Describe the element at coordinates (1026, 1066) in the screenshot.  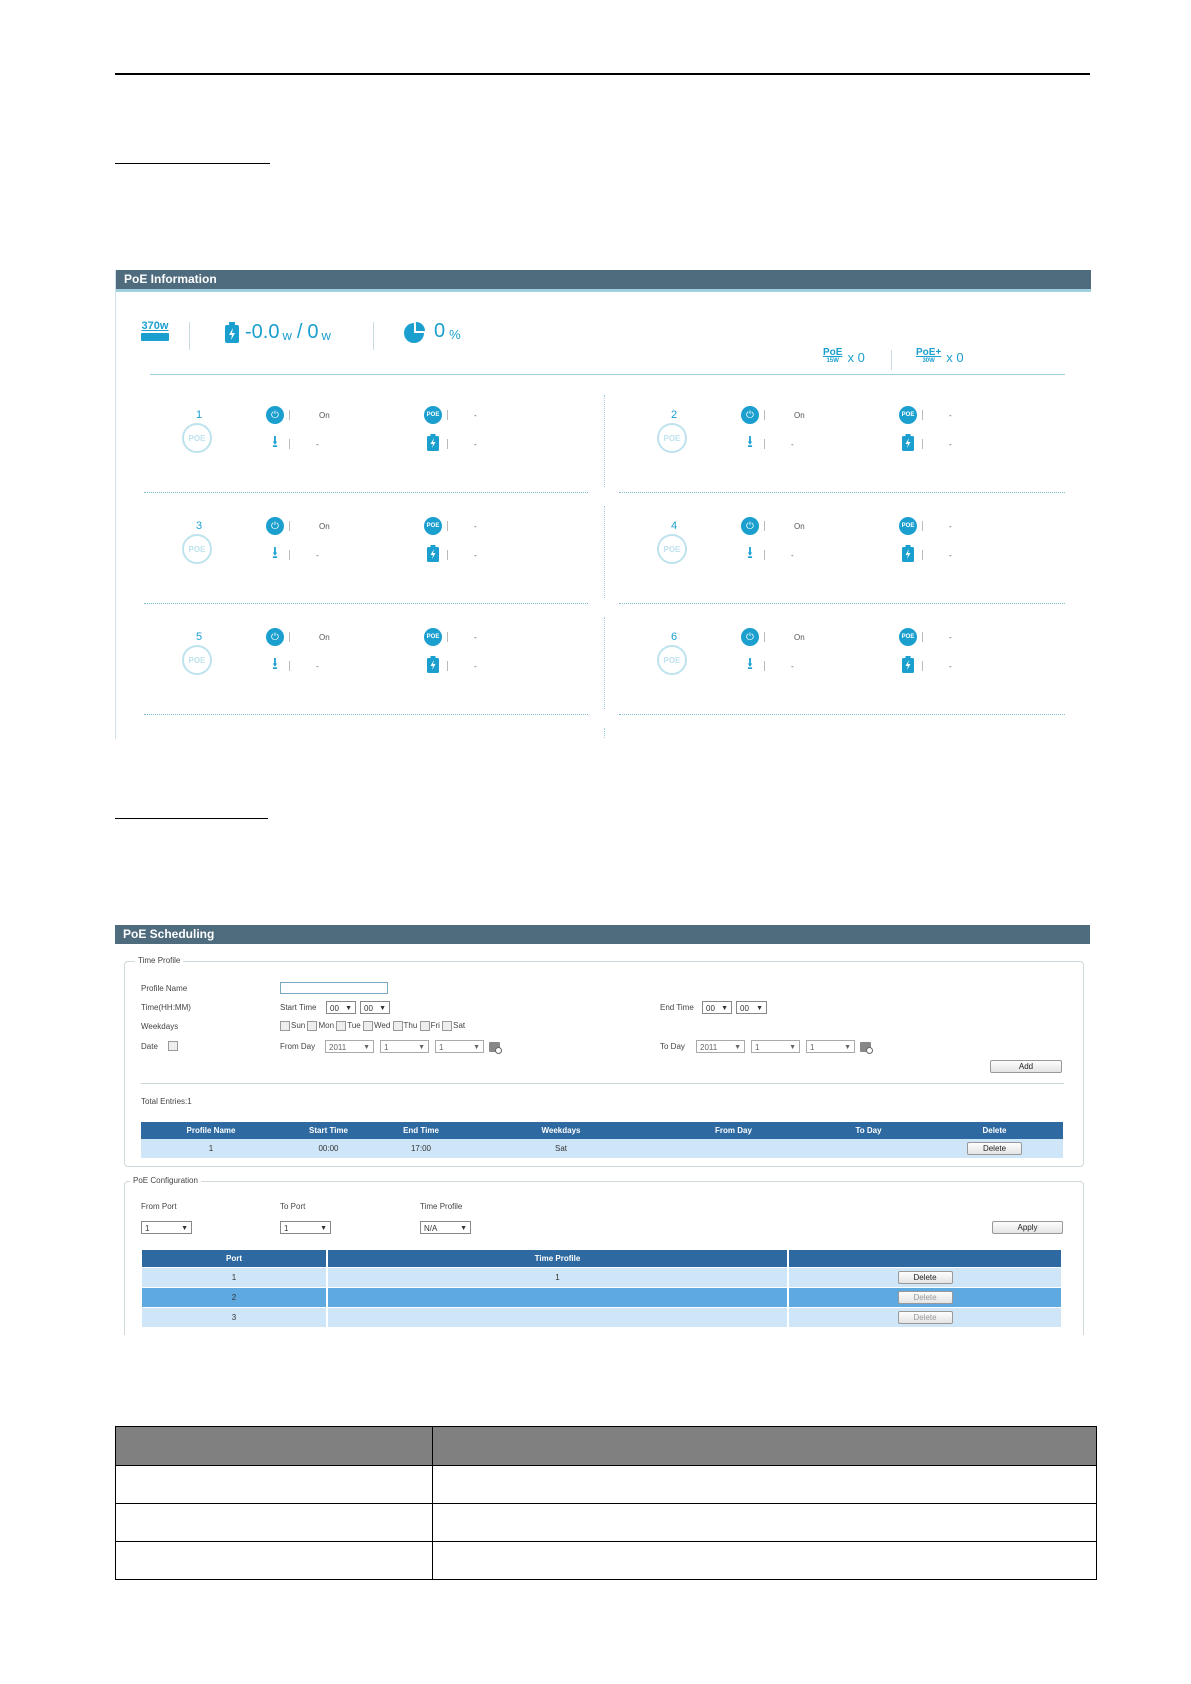
I see `add-button: Add` at that location.